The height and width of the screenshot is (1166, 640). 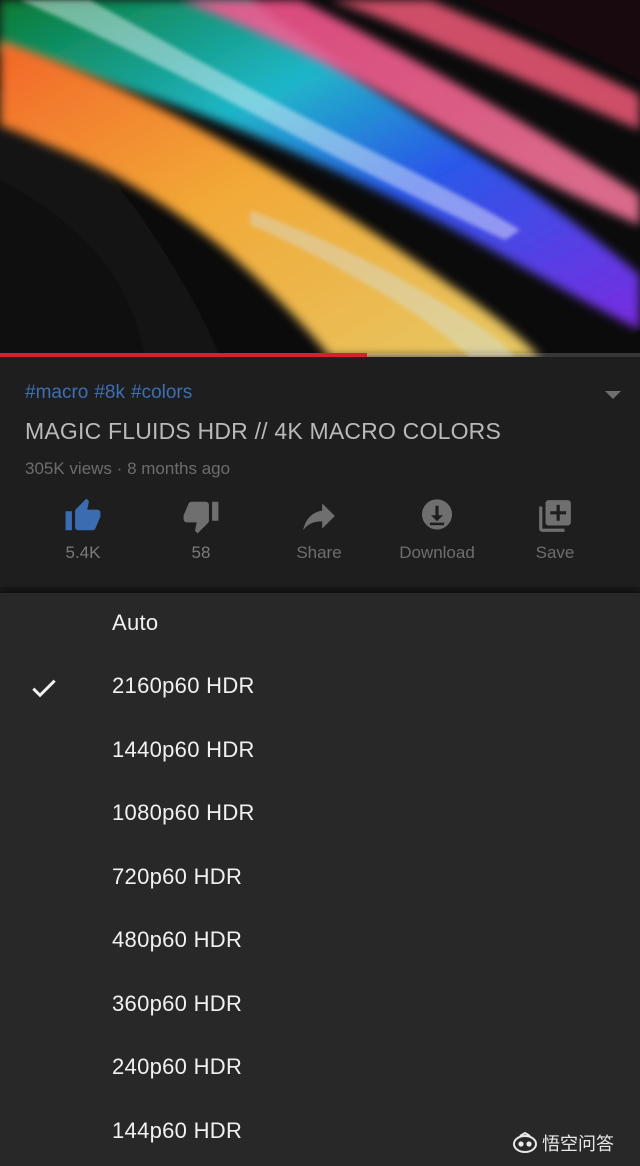 I want to click on quality-option-label: 1080p60 HDR, so click(x=183, y=812).